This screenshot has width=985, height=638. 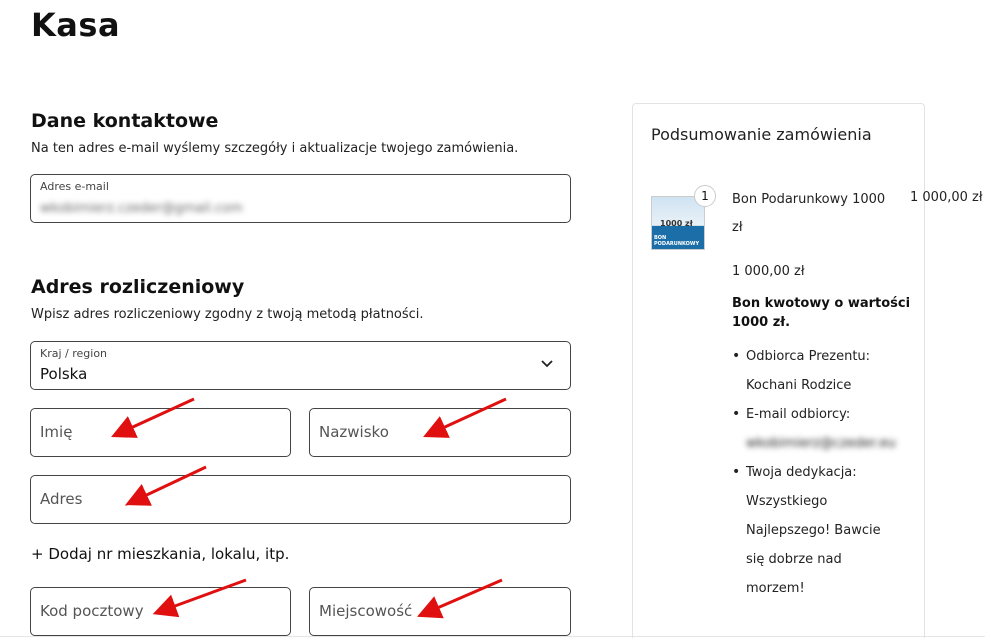 What do you see at coordinates (817, 414) in the screenshot?
I see `meta-recipient-email-label: E-mail odbiorcy:` at bounding box center [817, 414].